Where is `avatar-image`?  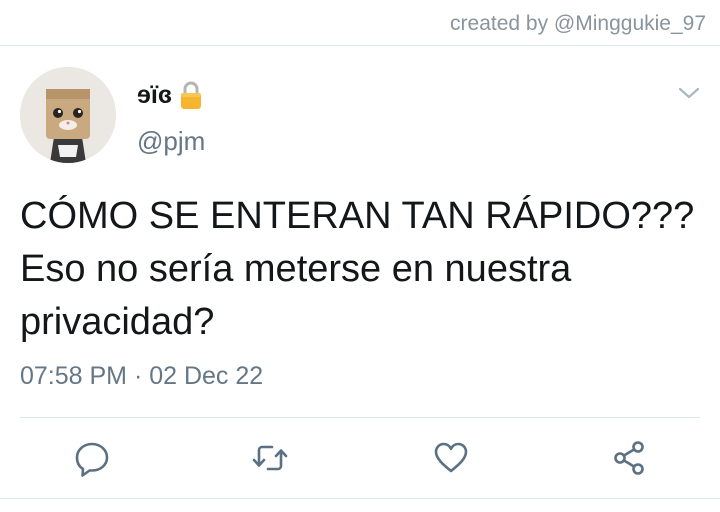 avatar-image is located at coordinates (68, 115).